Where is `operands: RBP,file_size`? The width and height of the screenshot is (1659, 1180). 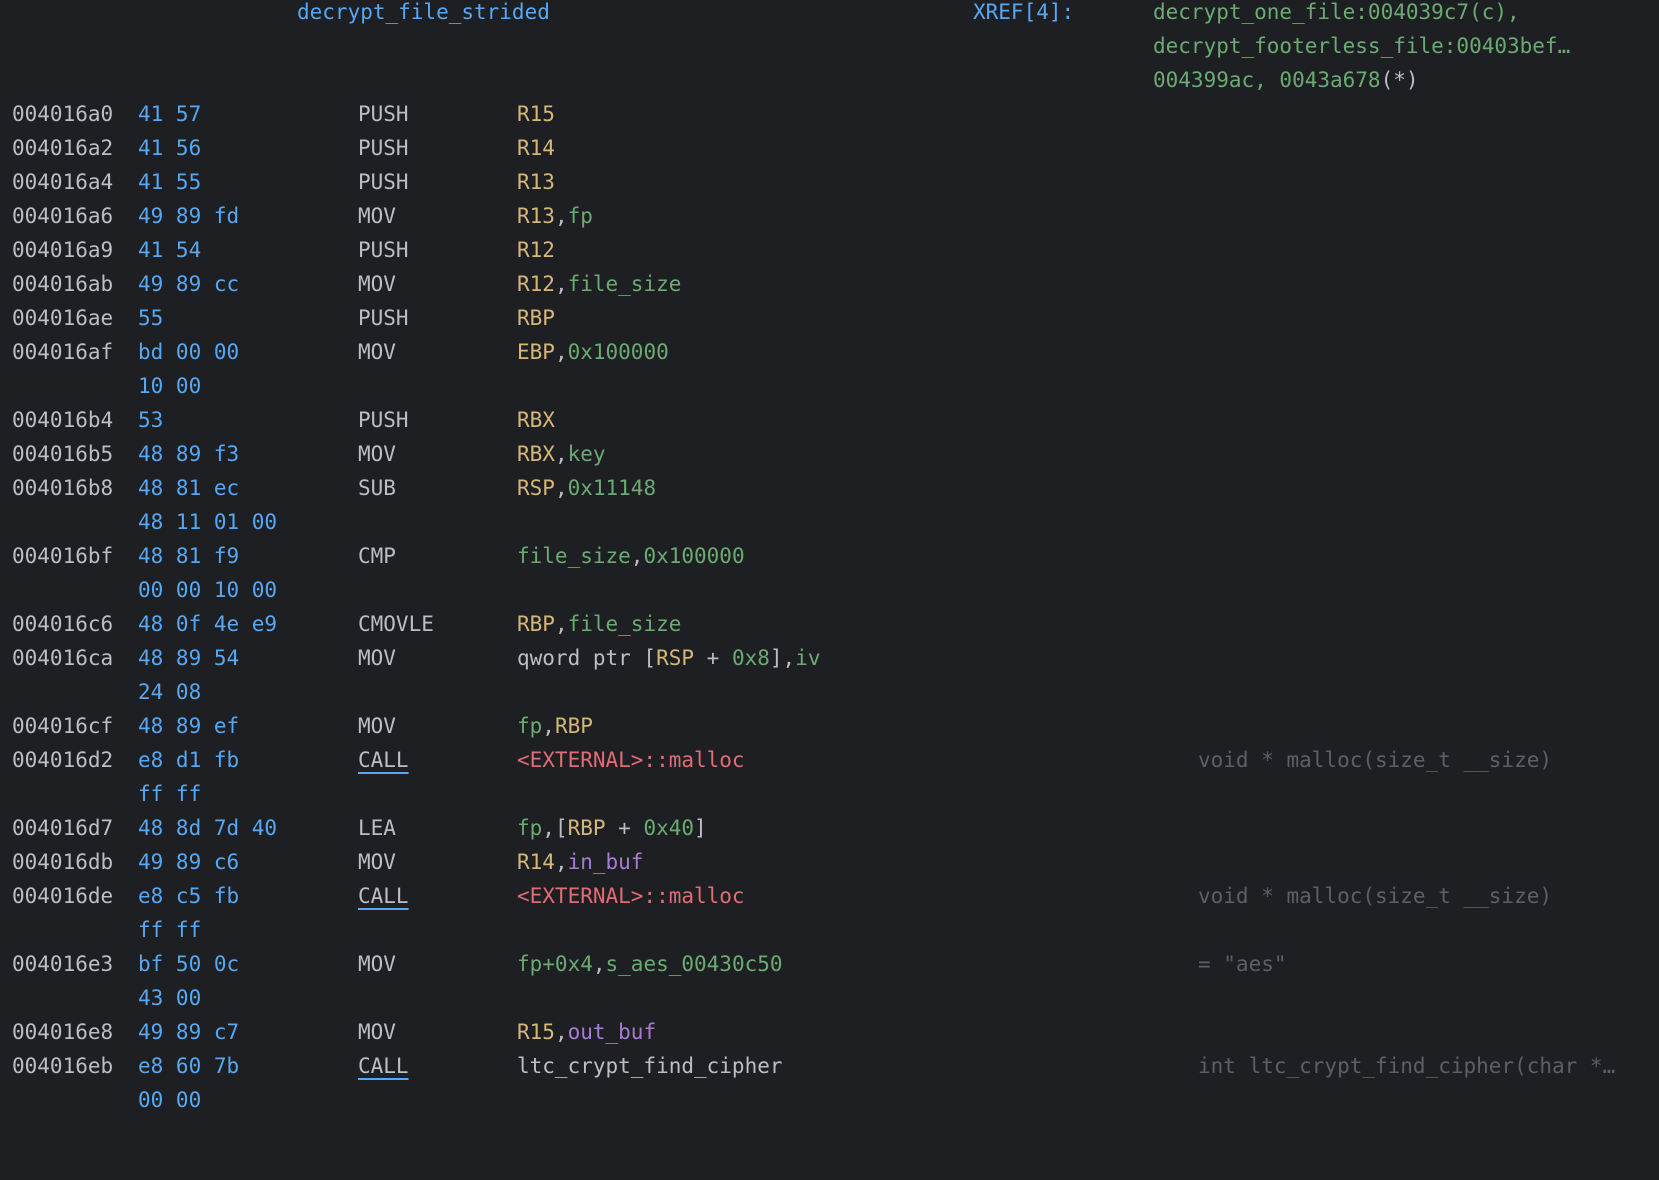
operands: RBP,file_size is located at coordinates (599, 624).